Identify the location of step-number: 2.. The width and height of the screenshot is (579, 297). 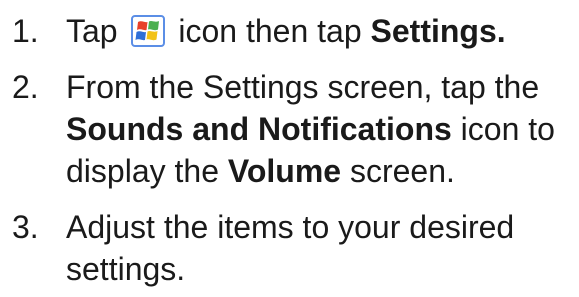
(25, 87).